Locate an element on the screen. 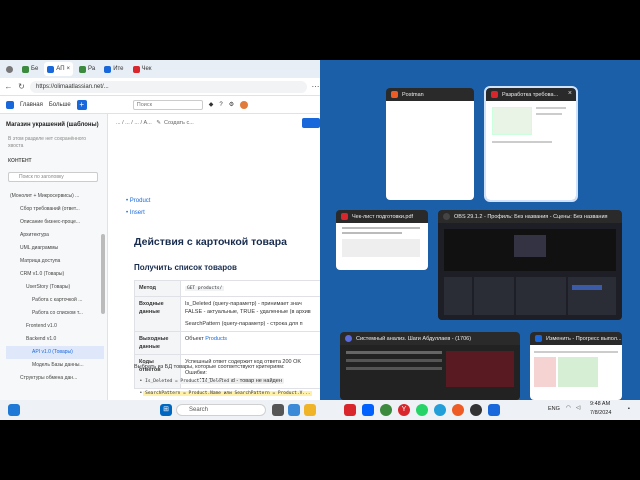 The height and width of the screenshot is (480, 640). volume-icon: ◁ is located at coordinates (578, 408).